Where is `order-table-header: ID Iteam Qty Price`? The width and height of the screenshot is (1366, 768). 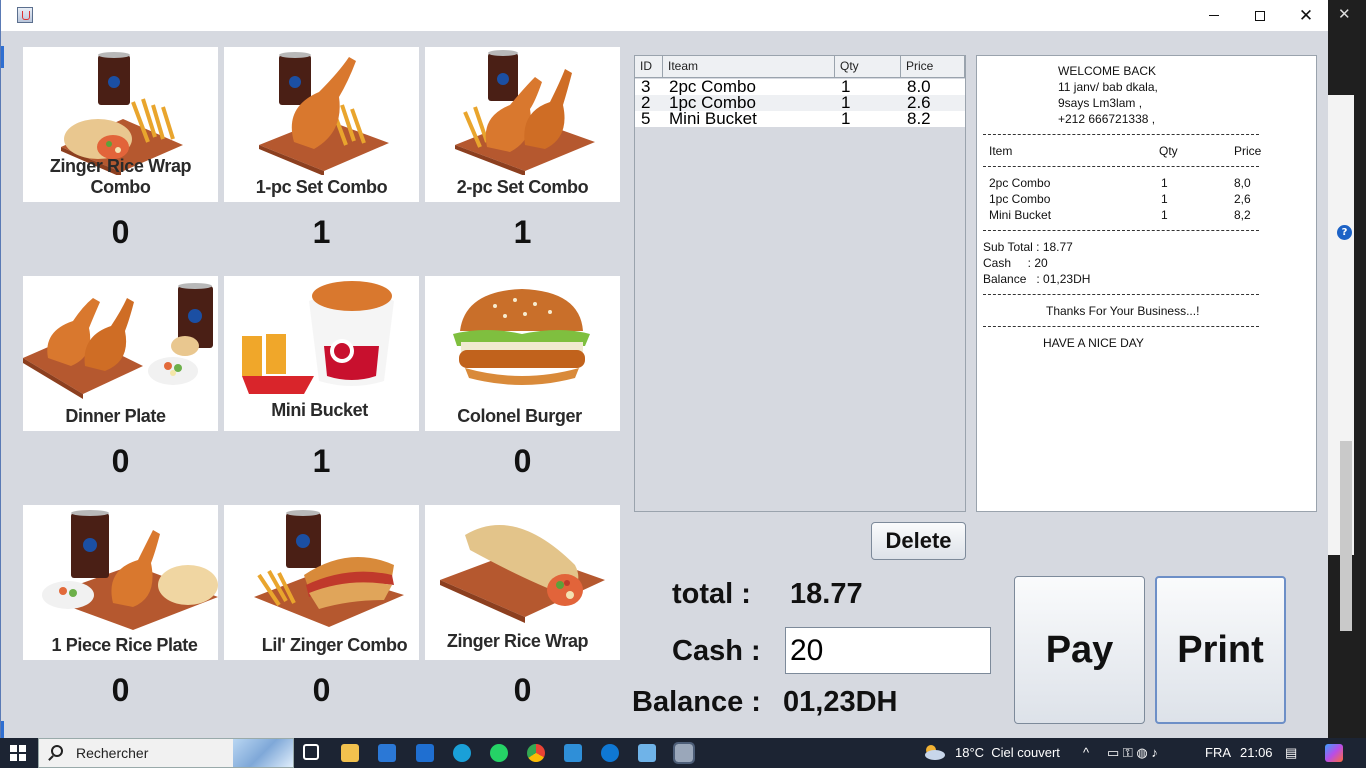 order-table-header: ID Iteam Qty Price is located at coordinates (800, 67).